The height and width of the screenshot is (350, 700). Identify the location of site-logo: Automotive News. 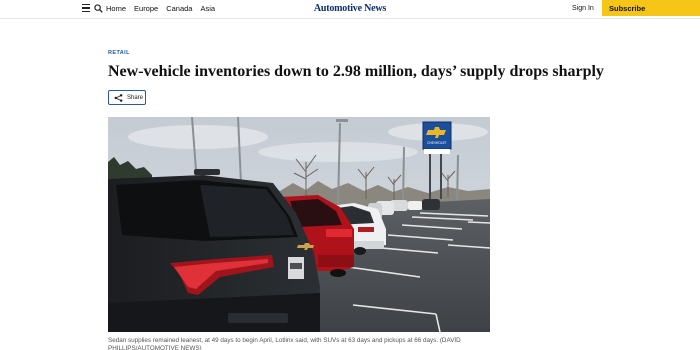
(350, 8).